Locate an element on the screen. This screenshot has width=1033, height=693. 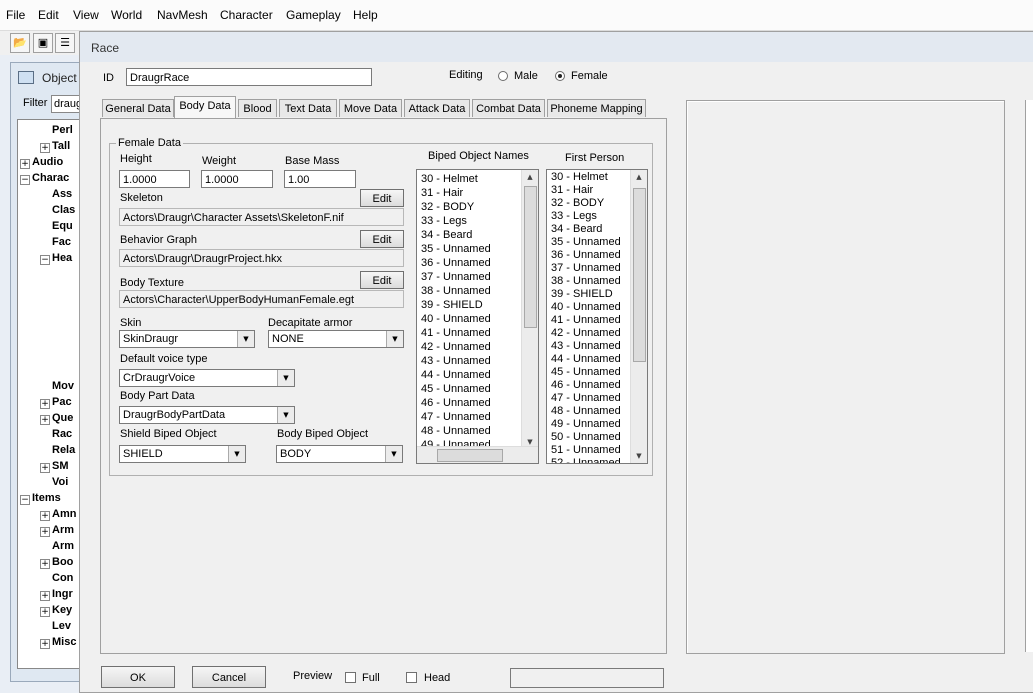
list-item: 31 - Hair is located at coordinates (442, 193).